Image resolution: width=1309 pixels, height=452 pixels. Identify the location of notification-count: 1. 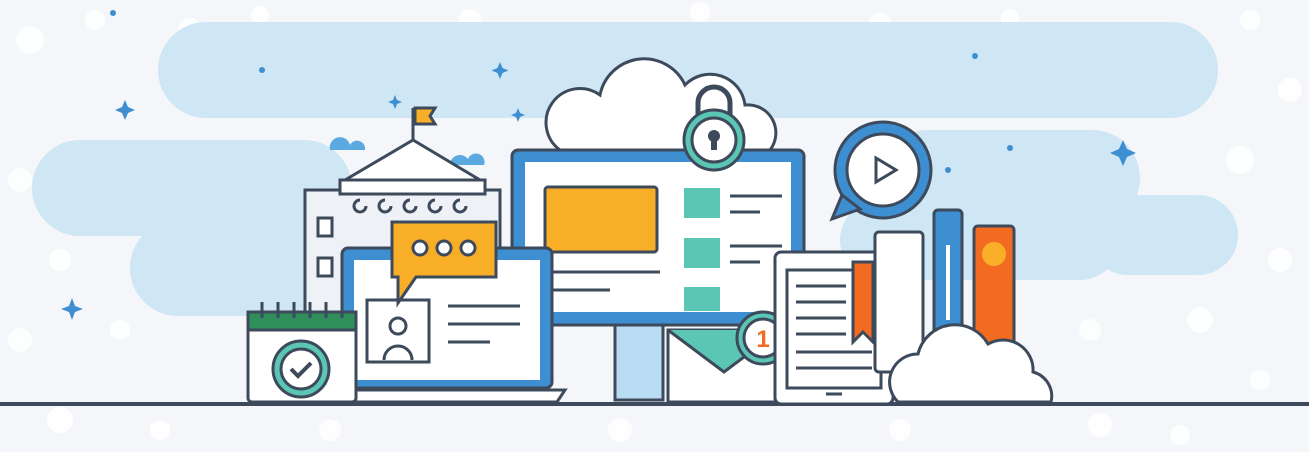
(762, 339).